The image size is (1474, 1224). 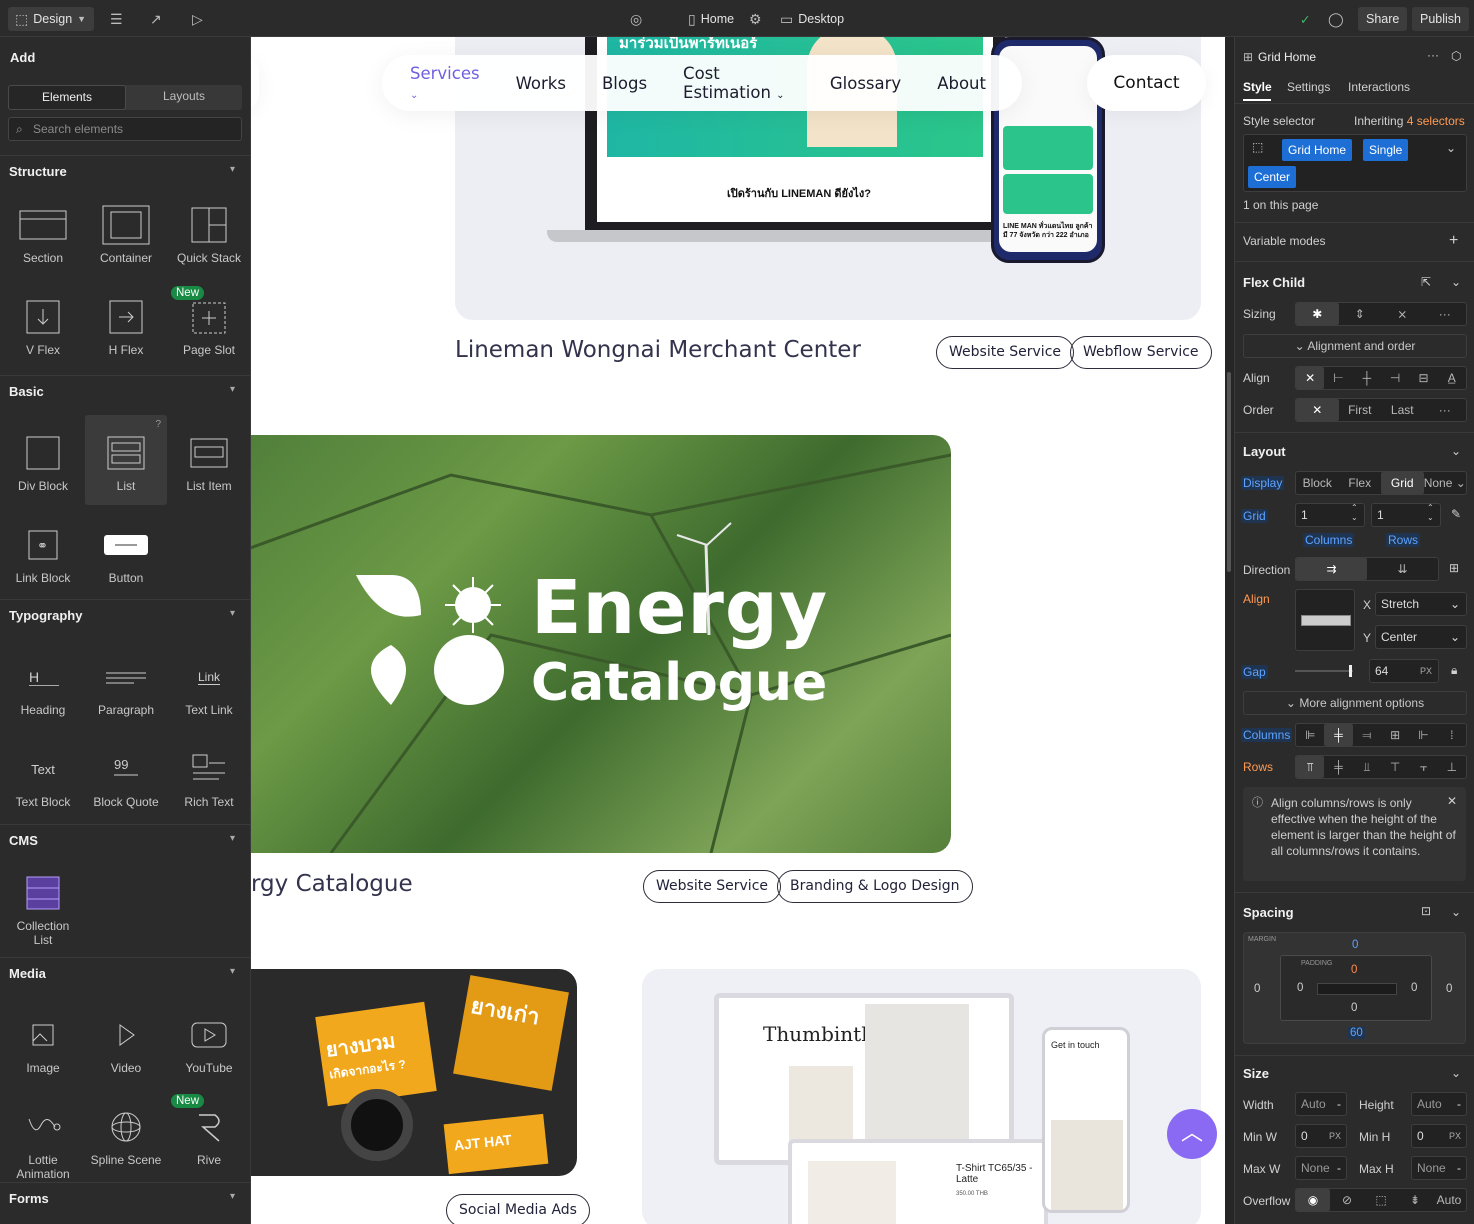 I want to click on row-align-center-icon: ╪, so click(x=1338, y=767).